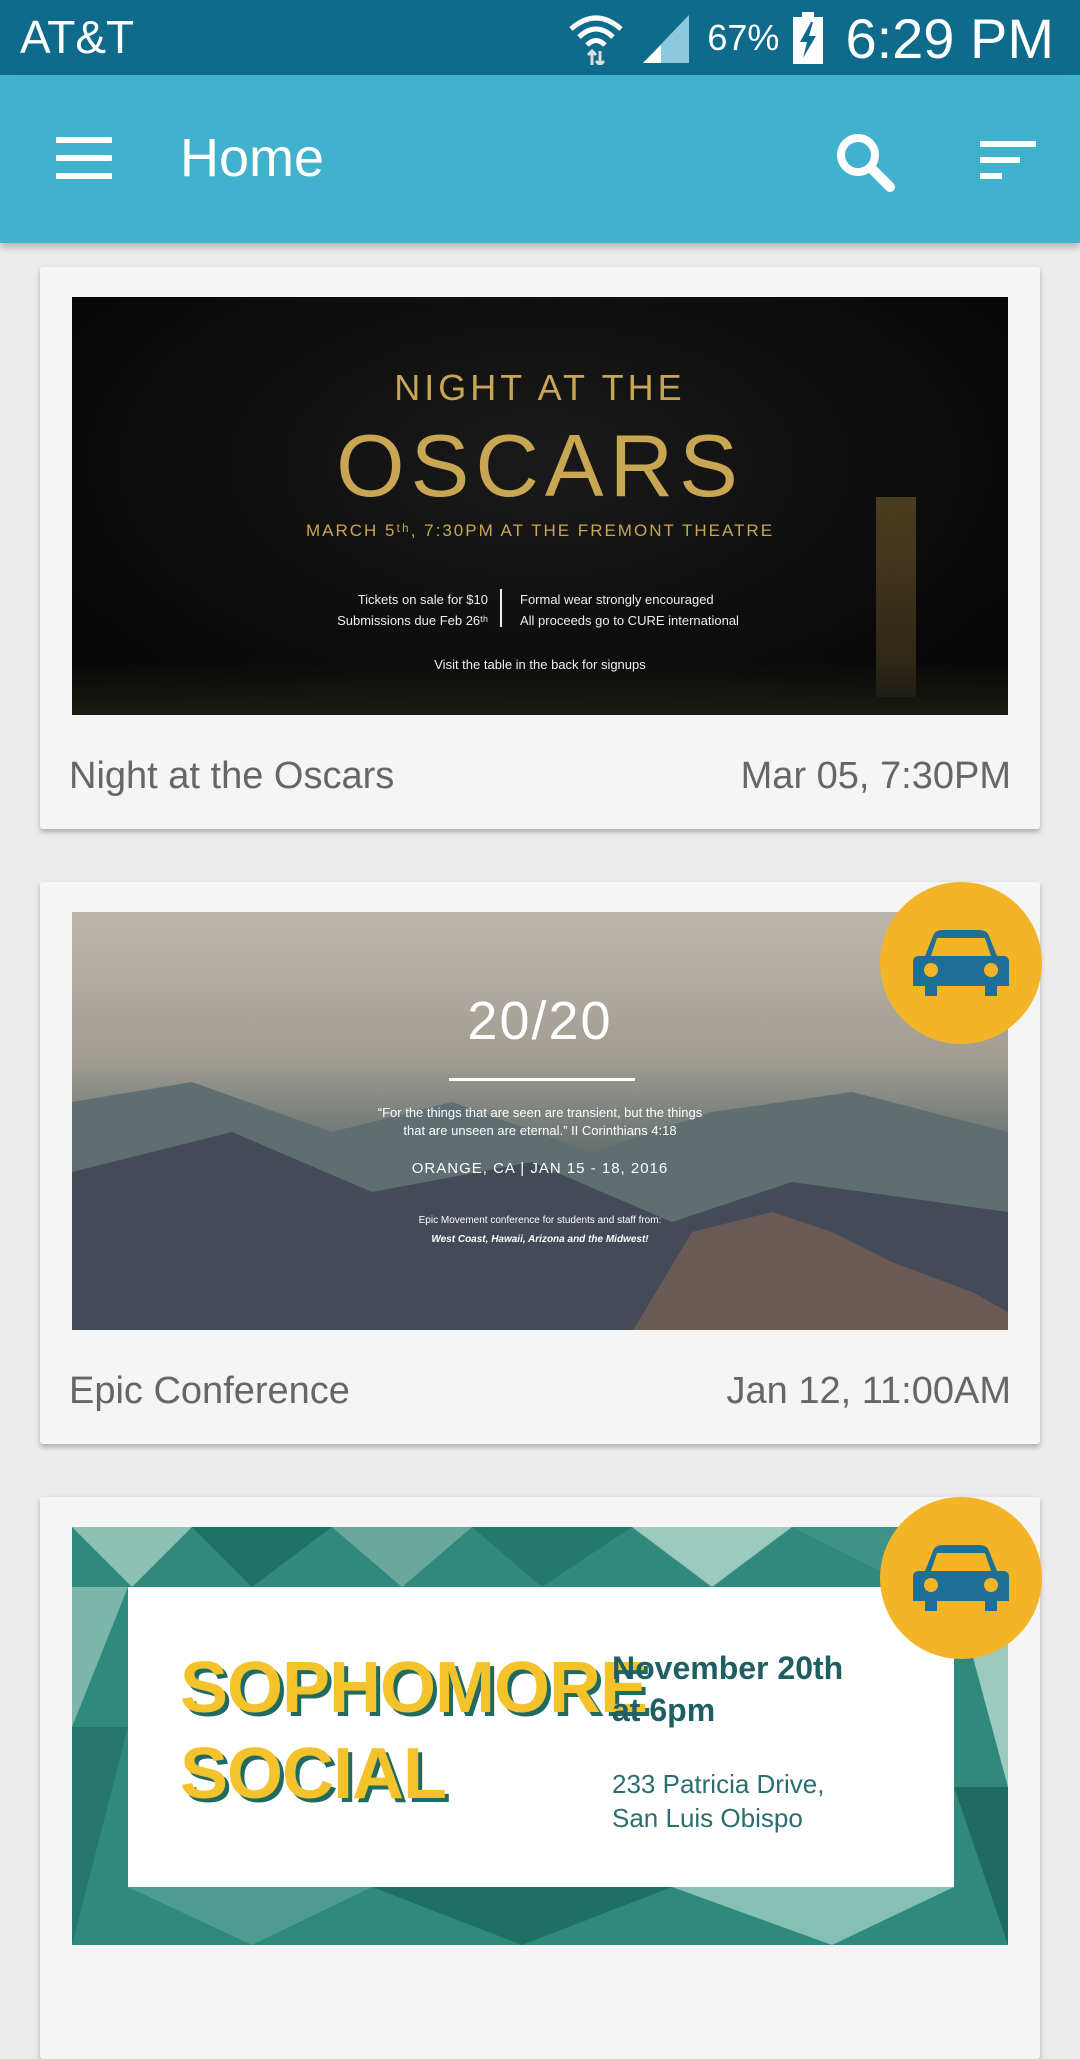 The height and width of the screenshot is (2059, 1080). Describe the element at coordinates (868, 1391) in the screenshot. I see `event-date: Jan 12, 11:00AM` at that location.